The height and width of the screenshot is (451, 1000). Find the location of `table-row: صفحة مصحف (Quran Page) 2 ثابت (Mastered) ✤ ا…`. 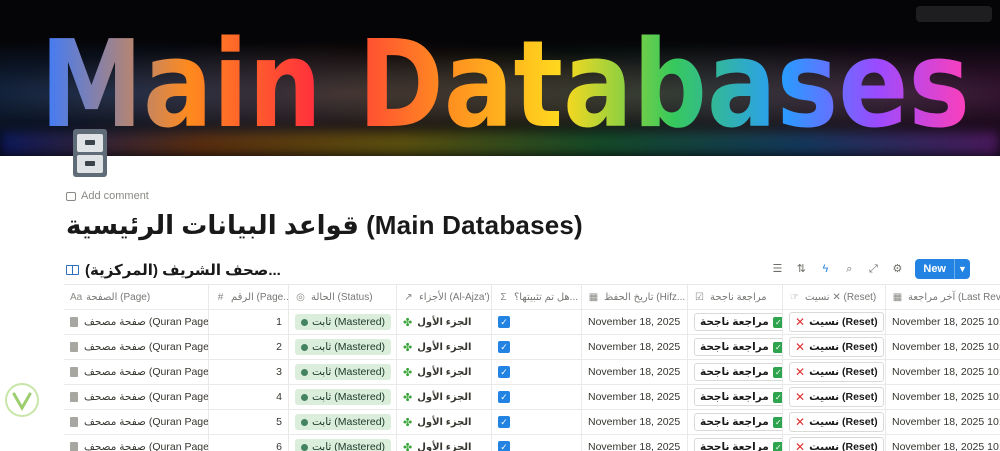

table-row: صفحة مصحف (Quran Page) 2 ثابت (Mastered) ✤ ا… is located at coordinates (532, 347).